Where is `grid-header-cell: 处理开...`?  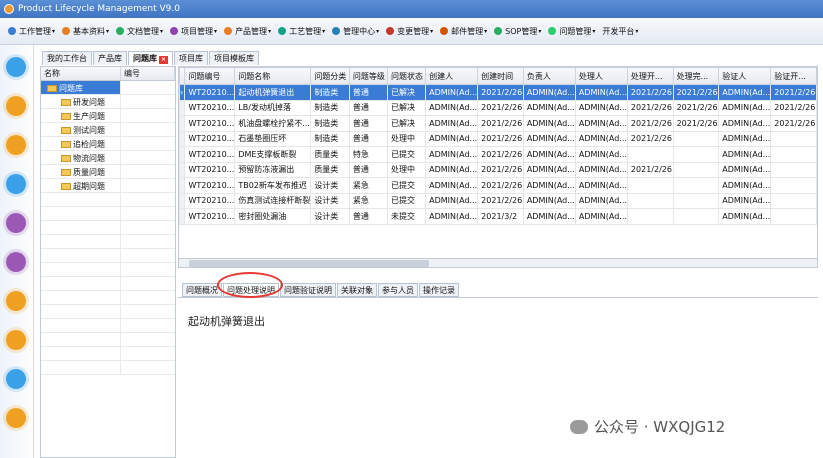 grid-header-cell: 处理开... is located at coordinates (650, 76).